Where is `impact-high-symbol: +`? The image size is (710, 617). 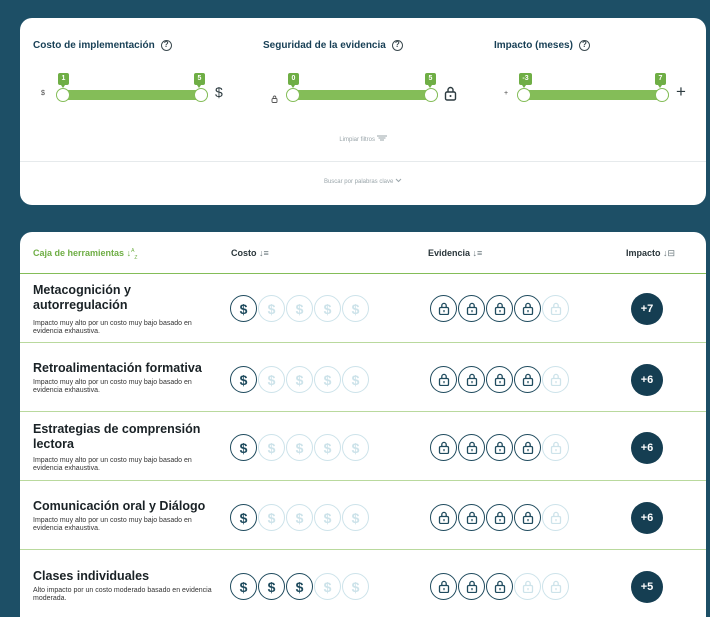
impact-high-symbol: + is located at coordinates (681, 91).